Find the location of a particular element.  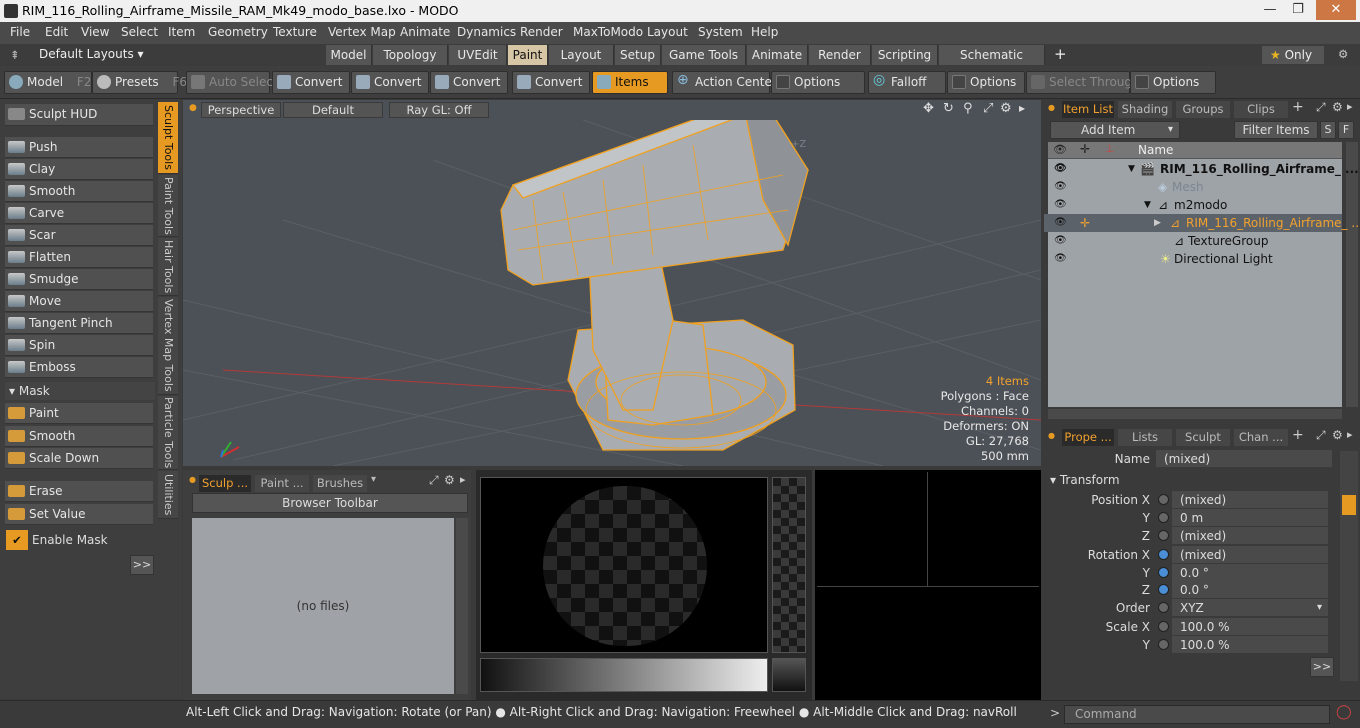

more-button: >> is located at coordinates (142, 565).